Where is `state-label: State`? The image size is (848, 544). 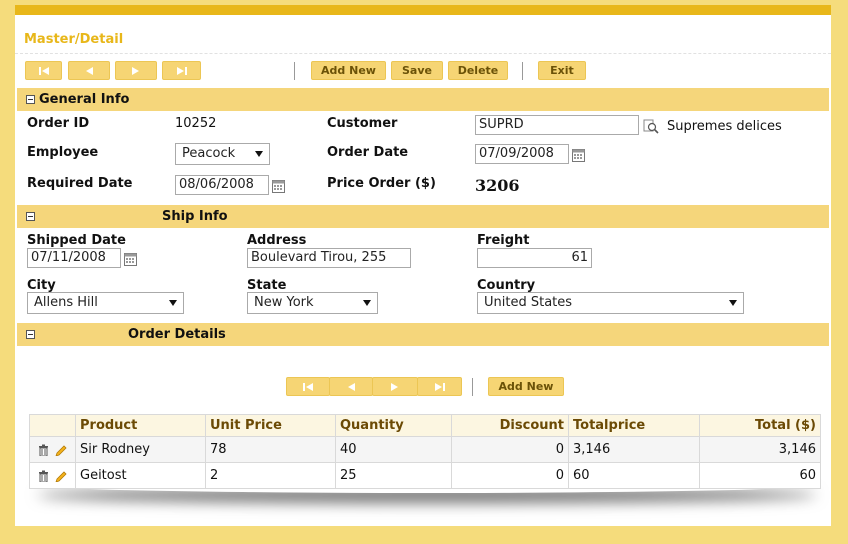
state-label: State is located at coordinates (267, 285).